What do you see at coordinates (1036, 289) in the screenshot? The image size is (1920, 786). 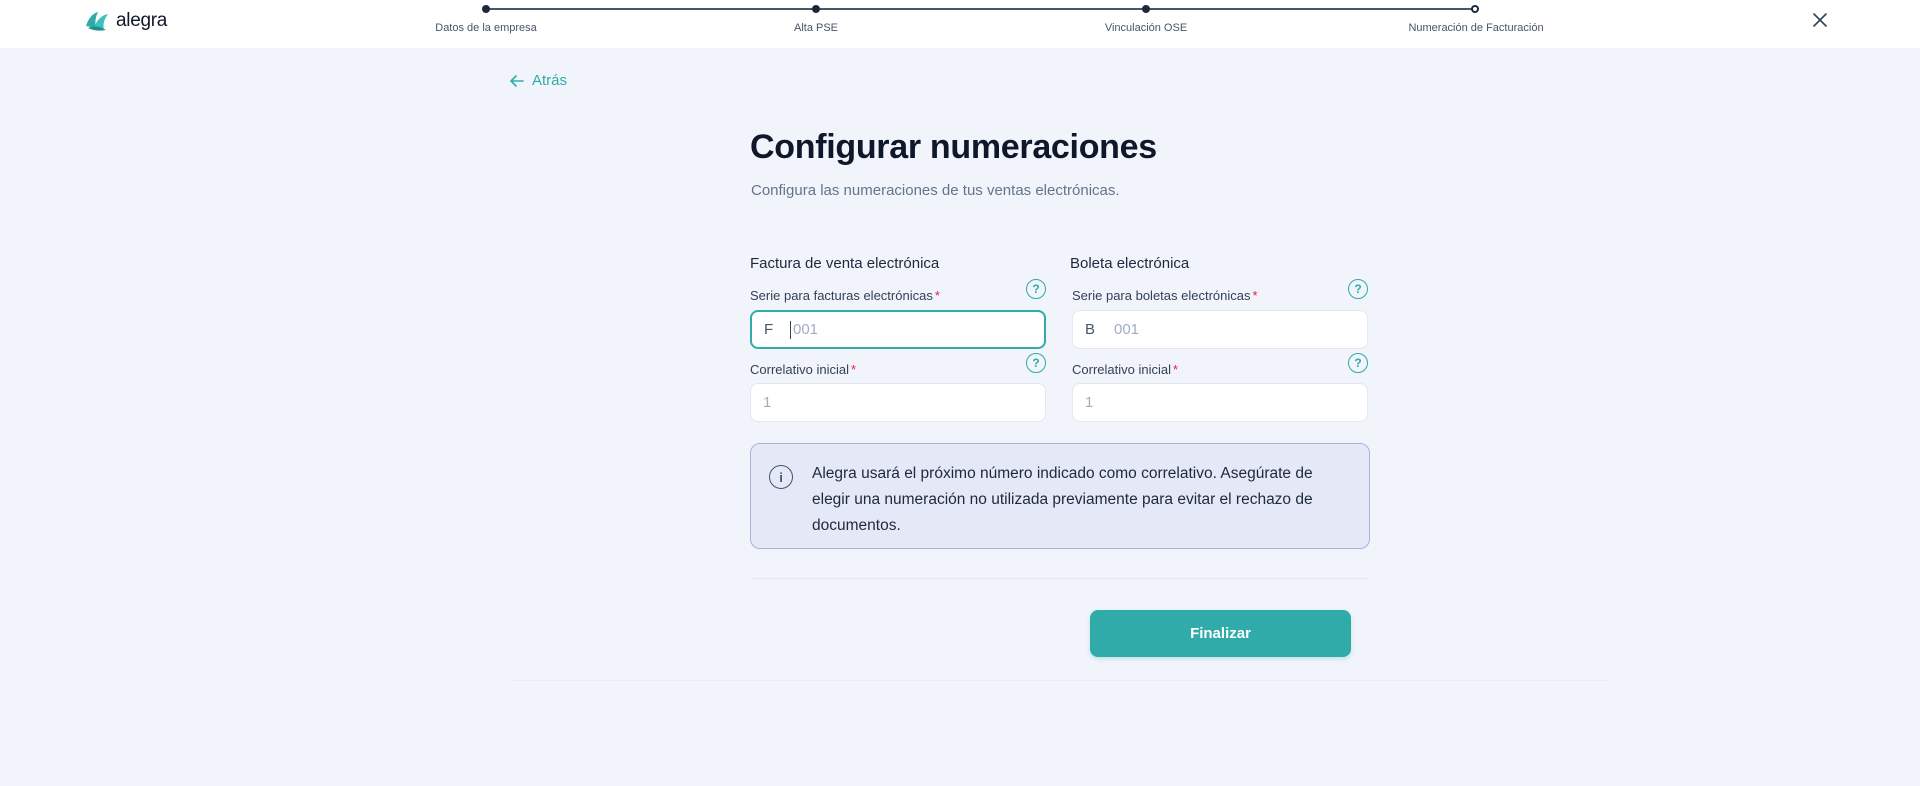 I see `factura-serie-help-icon: ?` at bounding box center [1036, 289].